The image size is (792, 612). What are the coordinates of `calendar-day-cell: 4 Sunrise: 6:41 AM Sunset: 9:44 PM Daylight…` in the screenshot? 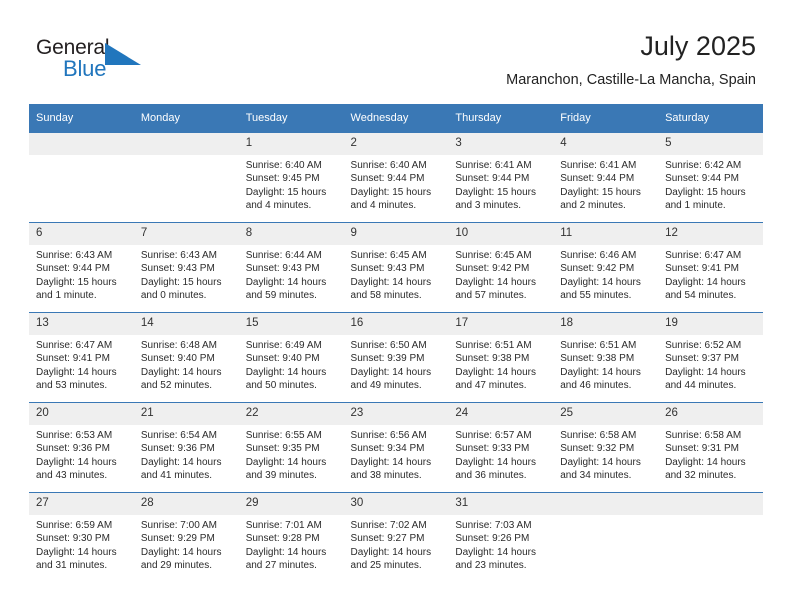 It's located at (606, 177).